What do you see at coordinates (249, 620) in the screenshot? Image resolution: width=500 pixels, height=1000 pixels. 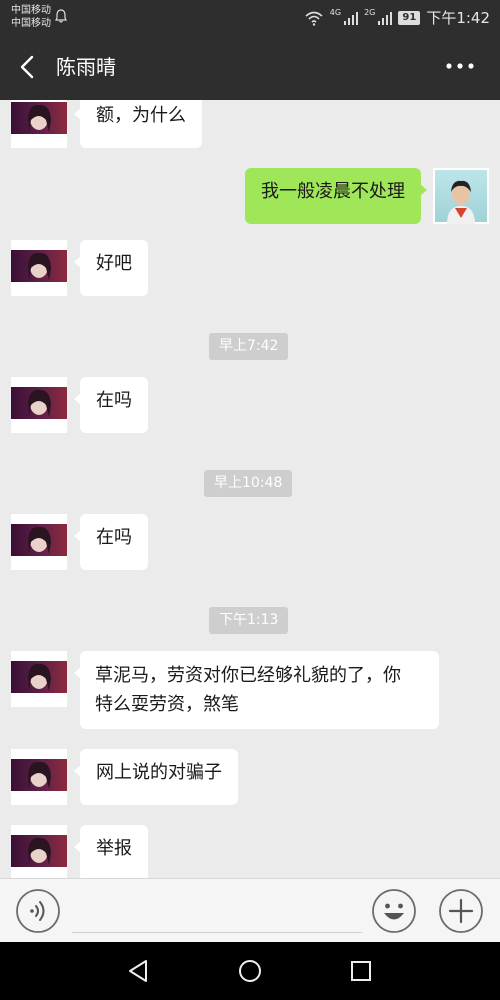 I see `time-divider: 下午1:13` at bounding box center [249, 620].